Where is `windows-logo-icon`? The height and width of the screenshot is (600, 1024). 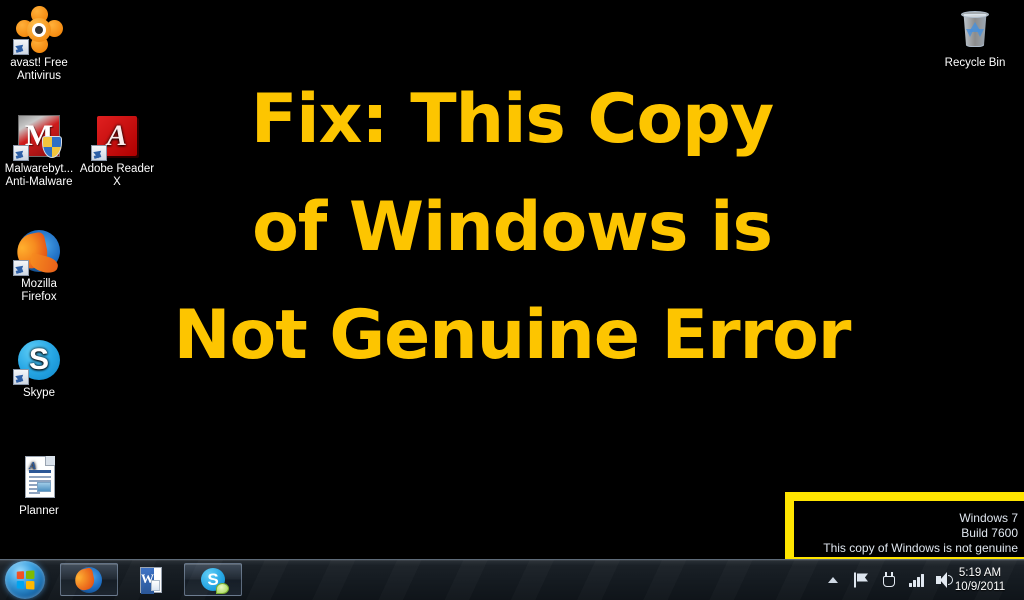 windows-logo-icon is located at coordinates (25, 580).